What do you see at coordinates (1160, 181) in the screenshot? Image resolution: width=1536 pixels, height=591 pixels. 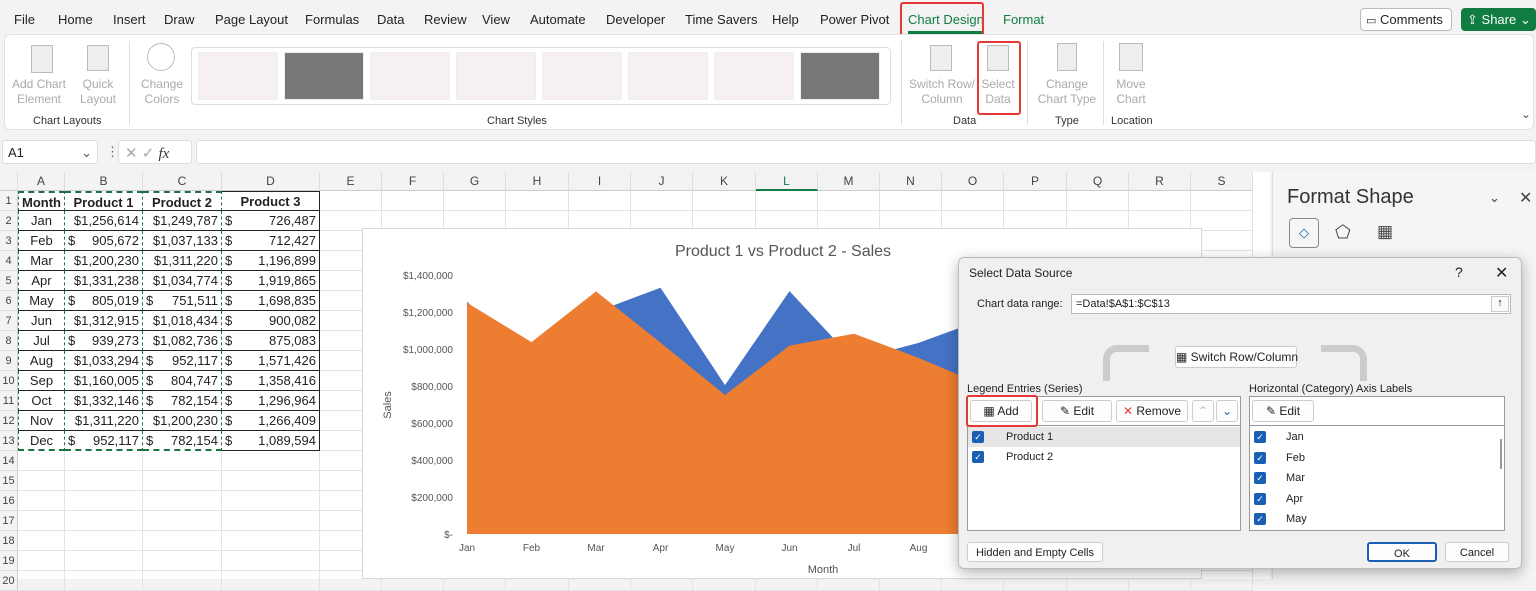 I see `column-header: R` at bounding box center [1160, 181].